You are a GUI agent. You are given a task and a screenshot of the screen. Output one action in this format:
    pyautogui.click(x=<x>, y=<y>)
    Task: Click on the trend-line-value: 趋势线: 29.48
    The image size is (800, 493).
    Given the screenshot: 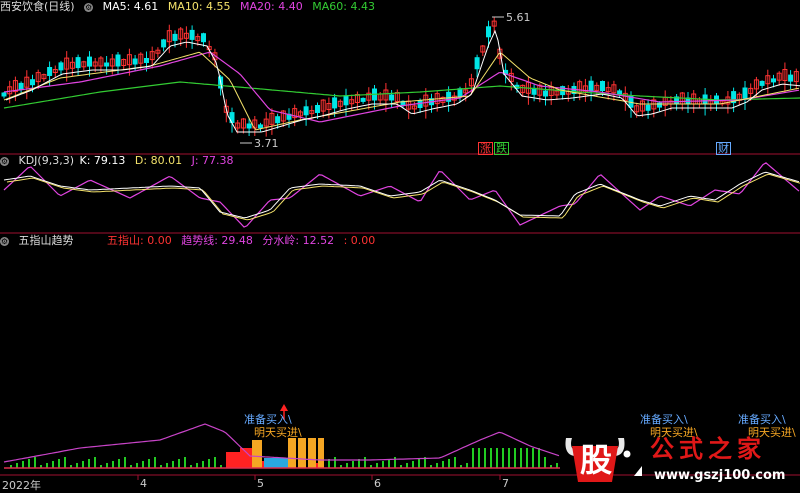 What is the action you would take?
    pyautogui.click(x=217, y=240)
    